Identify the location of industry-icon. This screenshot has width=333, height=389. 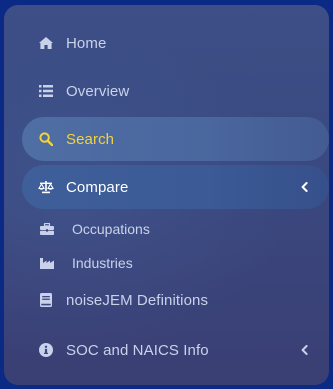
(47, 263).